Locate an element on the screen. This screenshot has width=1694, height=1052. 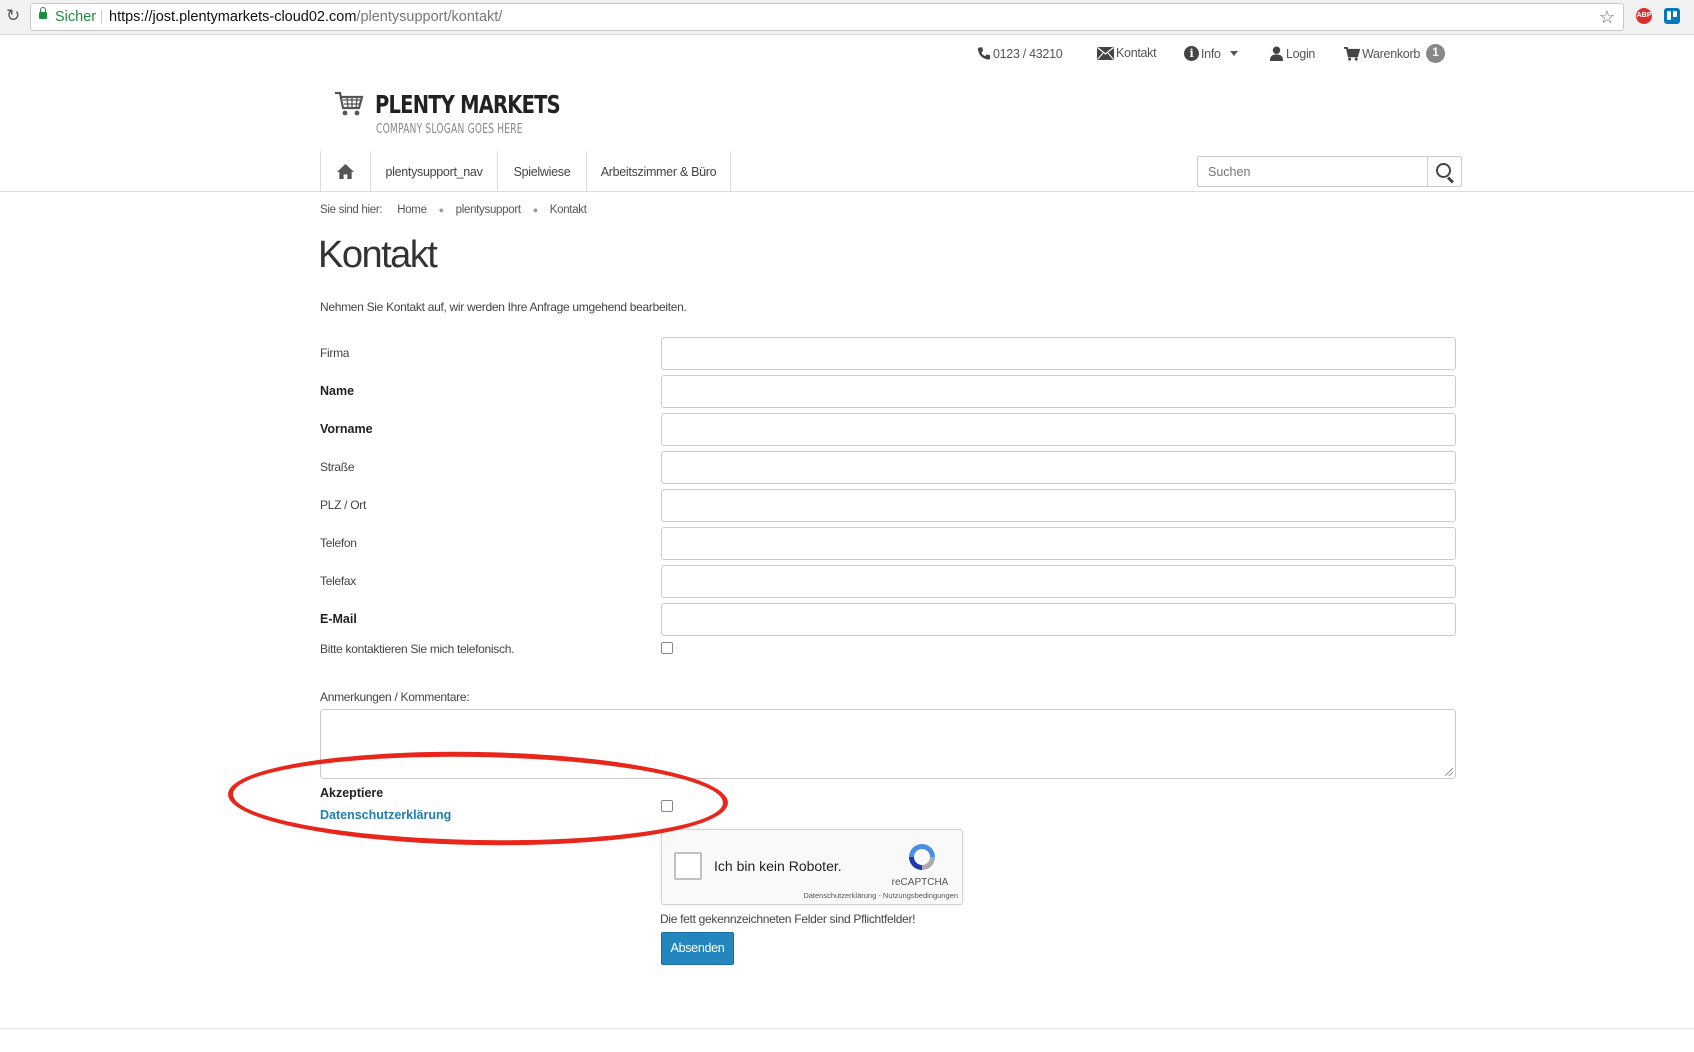
search-box is located at coordinates (1329, 171).